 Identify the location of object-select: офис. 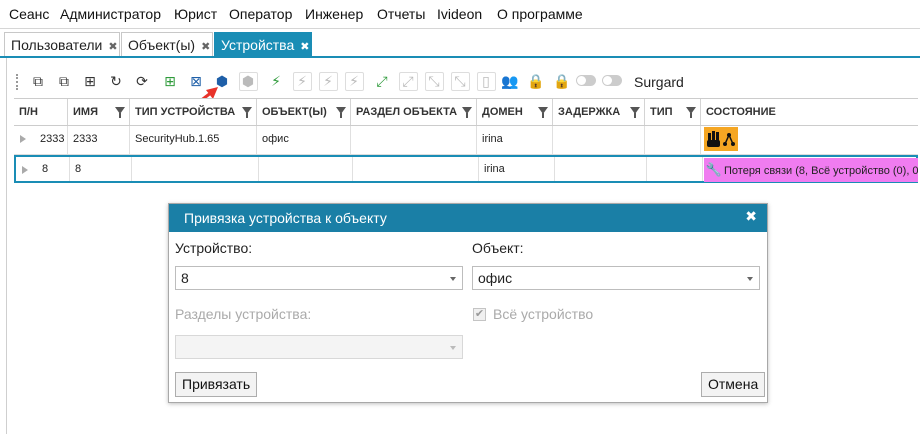
(616, 278).